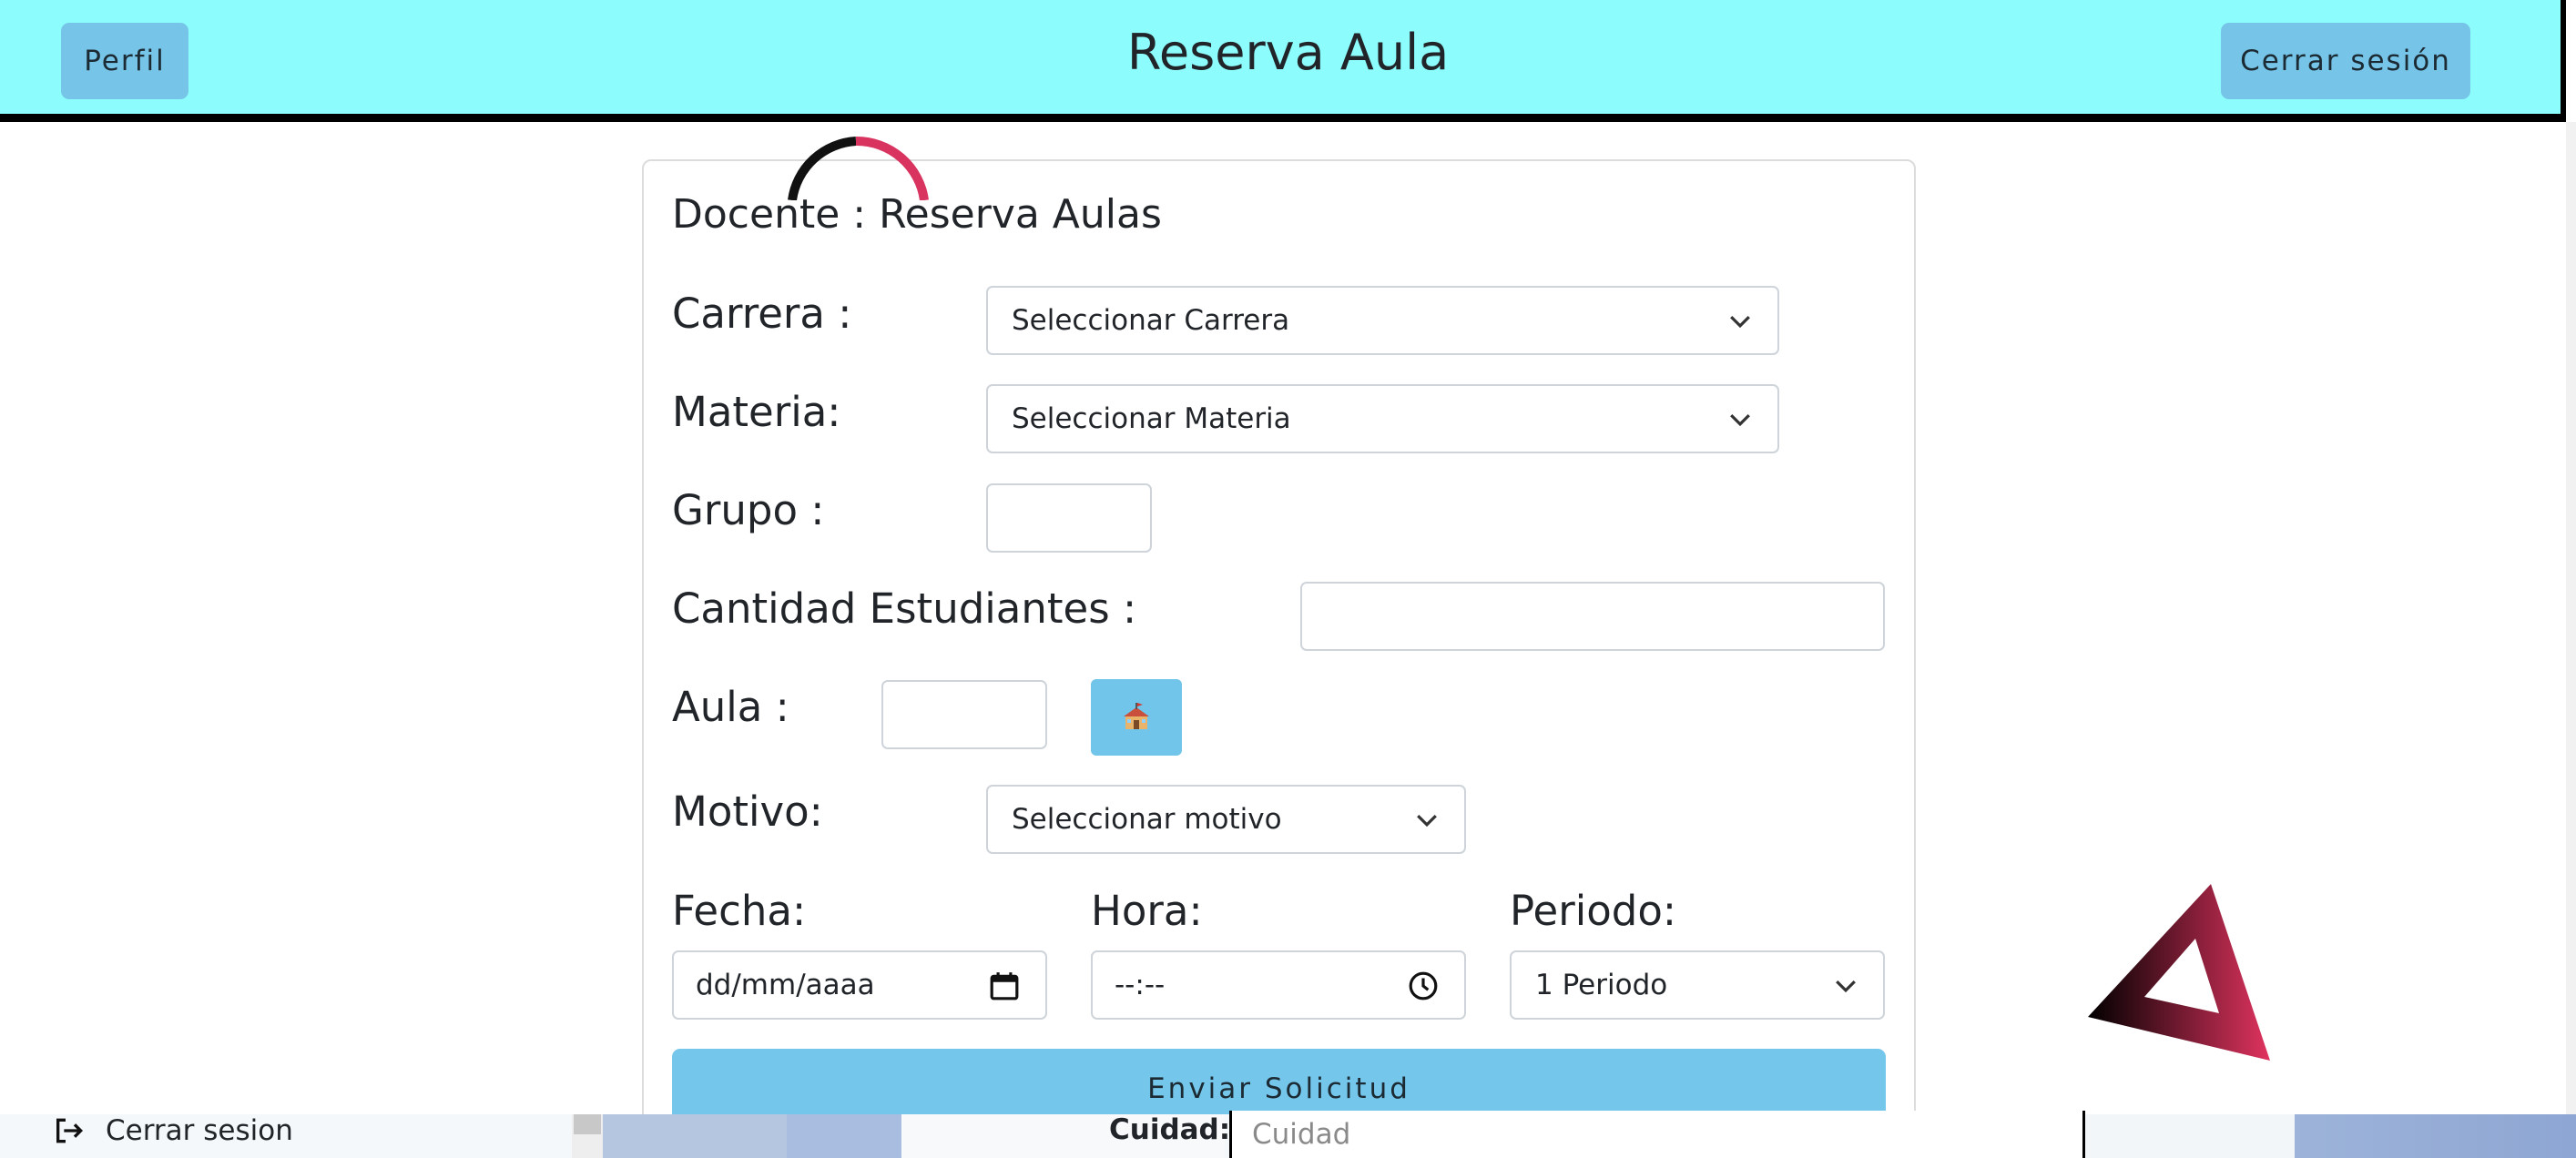  Describe the element at coordinates (200, 1130) in the screenshot. I see `sidebar-logout-label: Cerrar sesion` at that location.